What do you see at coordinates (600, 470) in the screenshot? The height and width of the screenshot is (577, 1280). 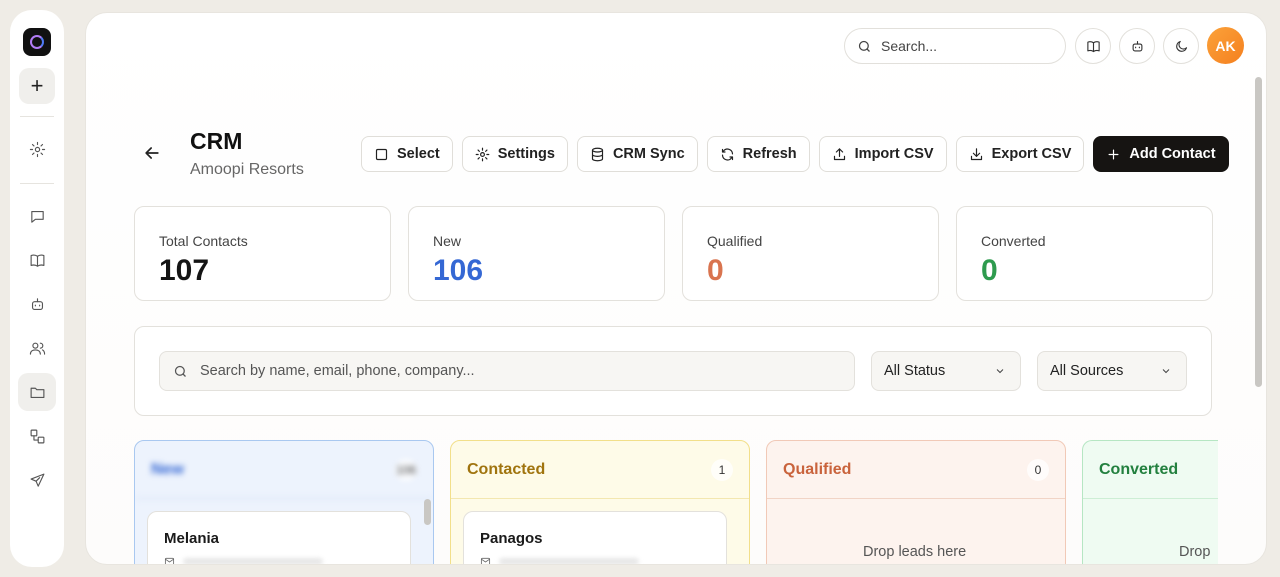 I see `column-header: Contacted 1` at bounding box center [600, 470].